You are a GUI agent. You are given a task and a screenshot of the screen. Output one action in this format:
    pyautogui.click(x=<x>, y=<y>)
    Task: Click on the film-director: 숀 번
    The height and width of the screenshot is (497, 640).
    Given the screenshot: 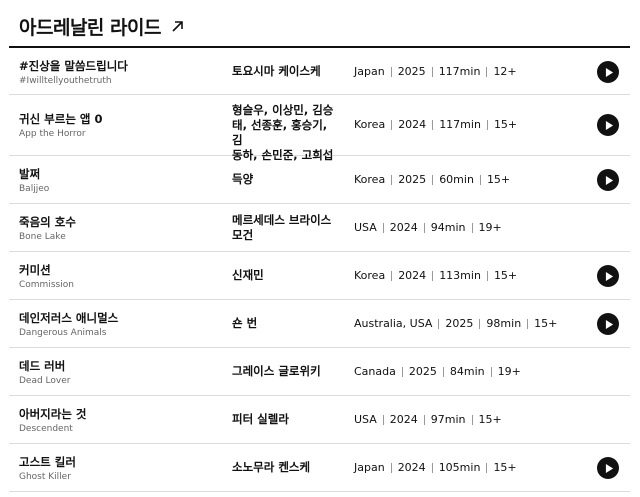 What is the action you would take?
    pyautogui.click(x=286, y=323)
    